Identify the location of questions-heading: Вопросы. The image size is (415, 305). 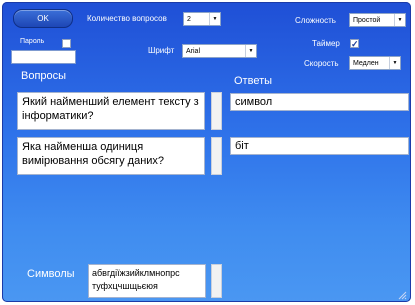
(44, 76).